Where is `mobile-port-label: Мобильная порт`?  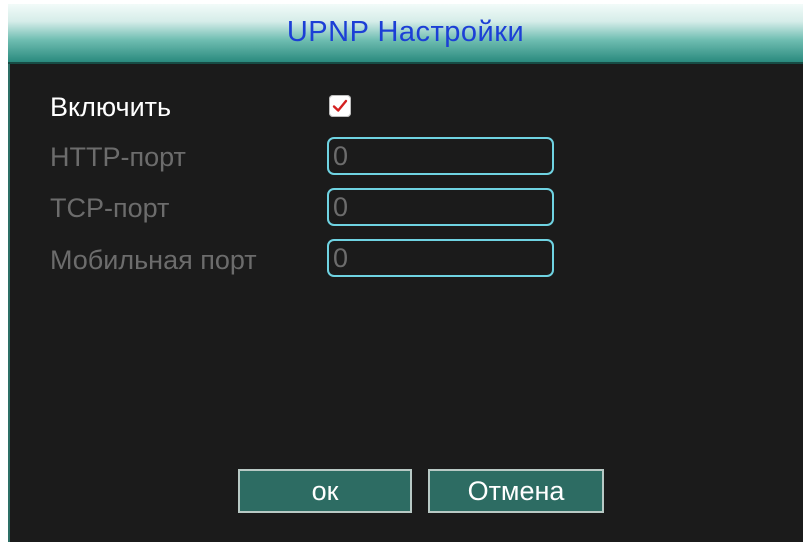
mobile-port-label: Мобильная порт is located at coordinates (153, 260).